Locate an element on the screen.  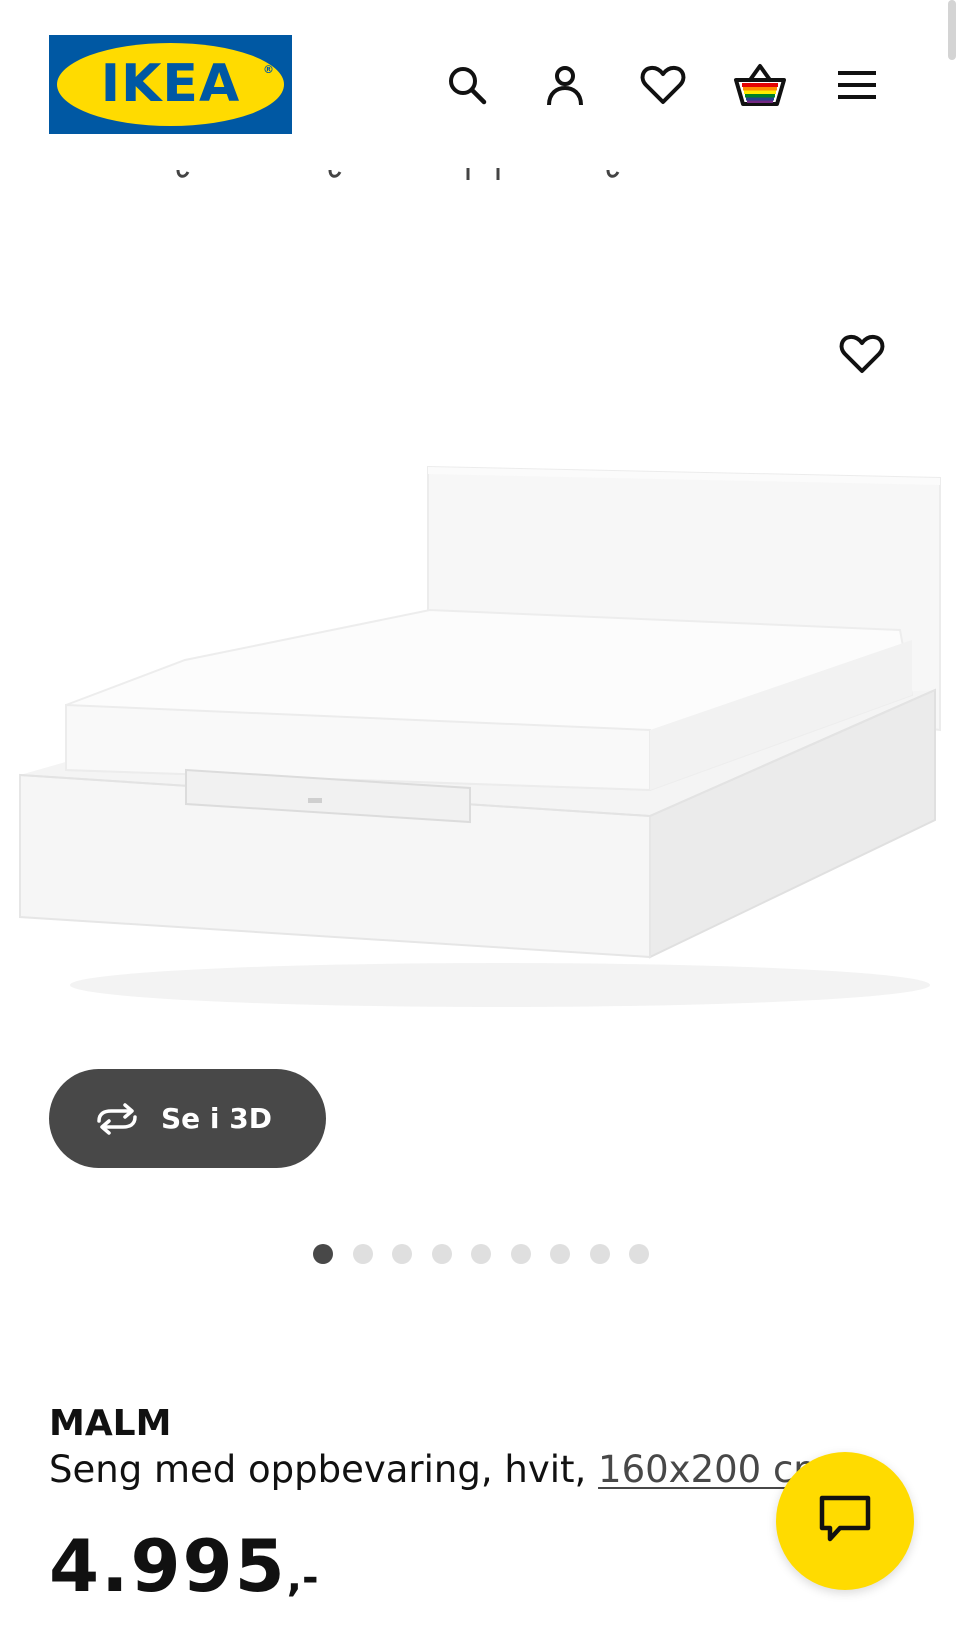
gallery-pagination-dots is located at coordinates (491, 1254).